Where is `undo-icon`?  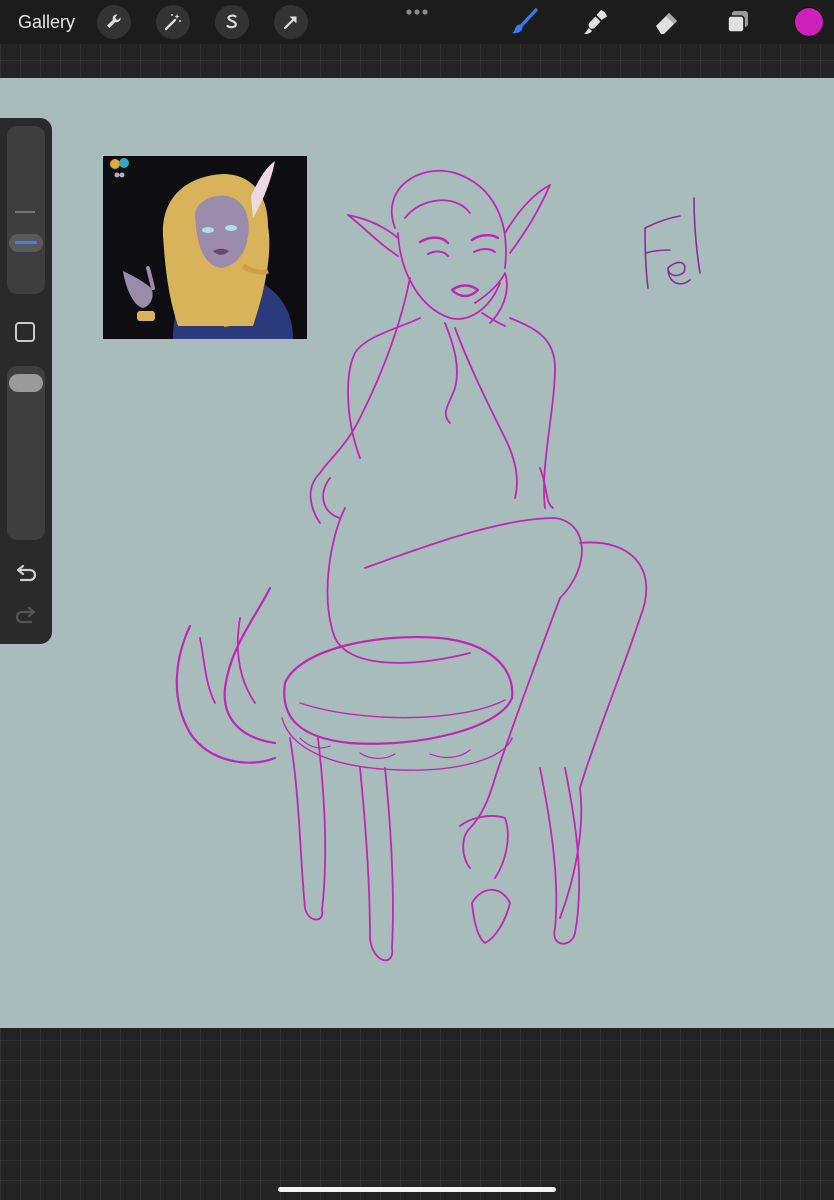
undo-icon is located at coordinates (26, 573).